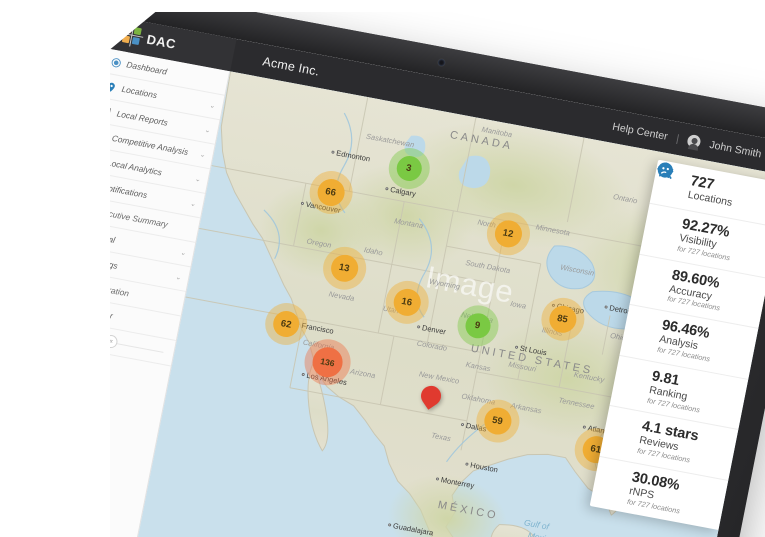 The image size is (765, 537). Describe the element at coordinates (671, 174) in the screenshot. I see `location-pin-icon` at that location.